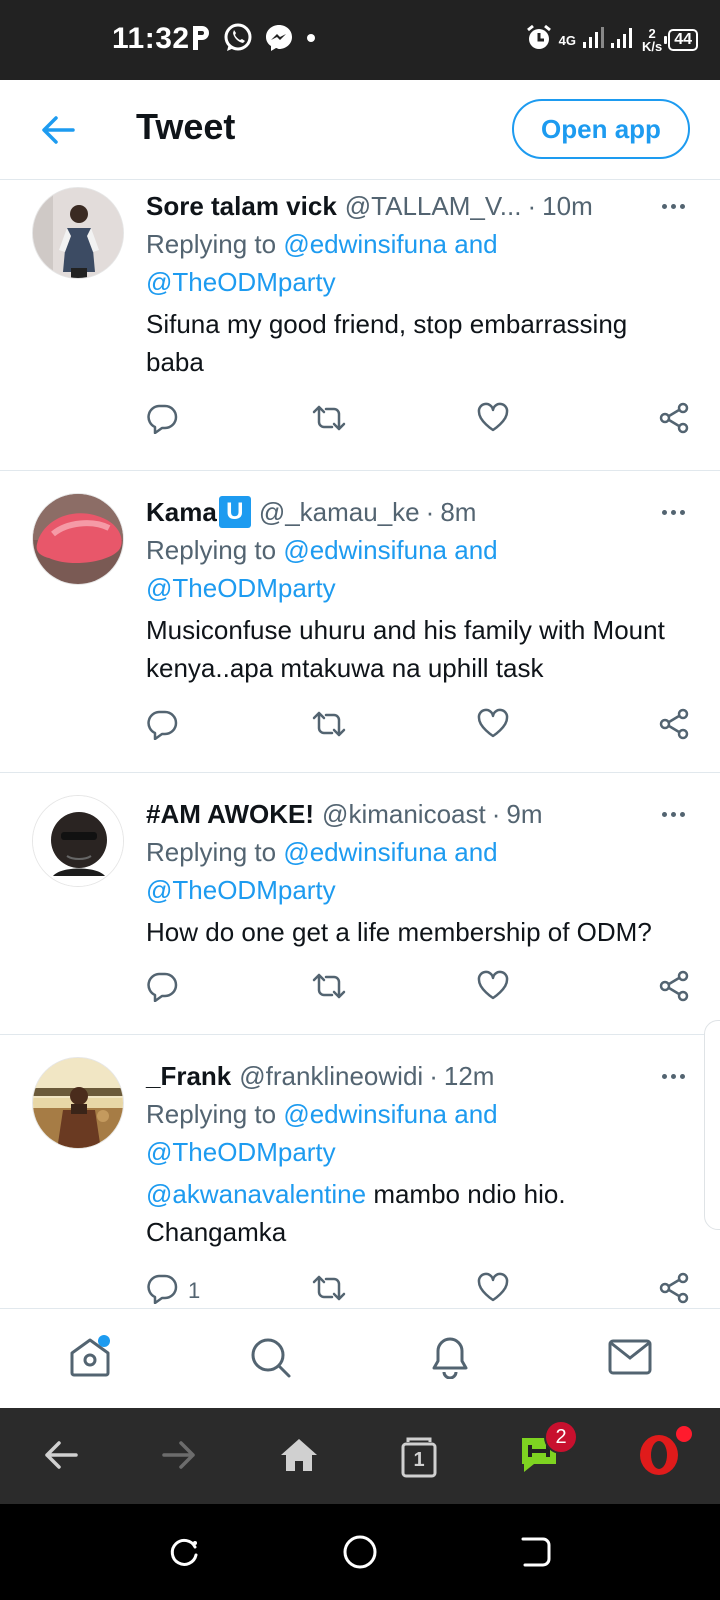 The height and width of the screenshot is (1600, 720). What do you see at coordinates (151, 38) in the screenshot?
I see `status-time: 11:32` at bounding box center [151, 38].